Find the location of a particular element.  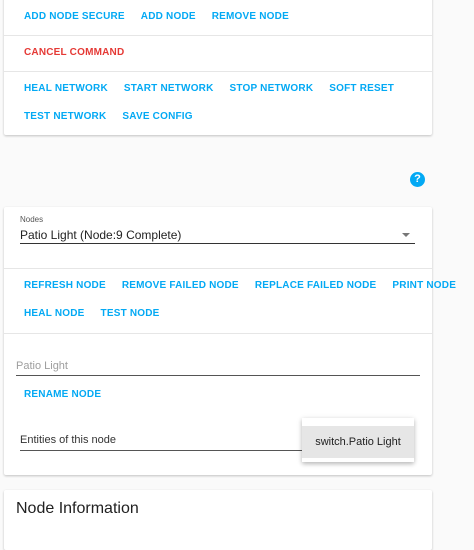

network-actions-row-1: ADD NODE SECURE ADD NODE REMOVE NODE is located at coordinates (156, 17).